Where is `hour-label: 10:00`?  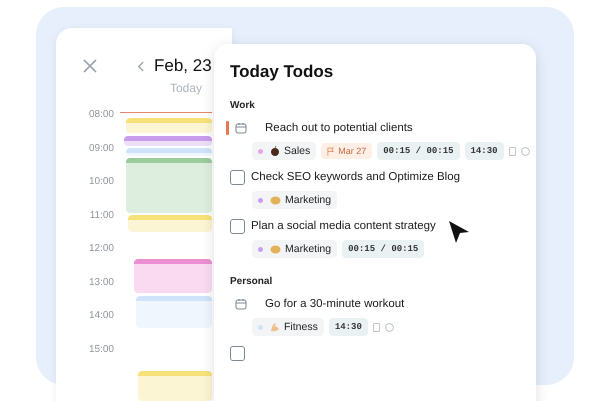
hour-label: 10:00 is located at coordinates (101, 182).